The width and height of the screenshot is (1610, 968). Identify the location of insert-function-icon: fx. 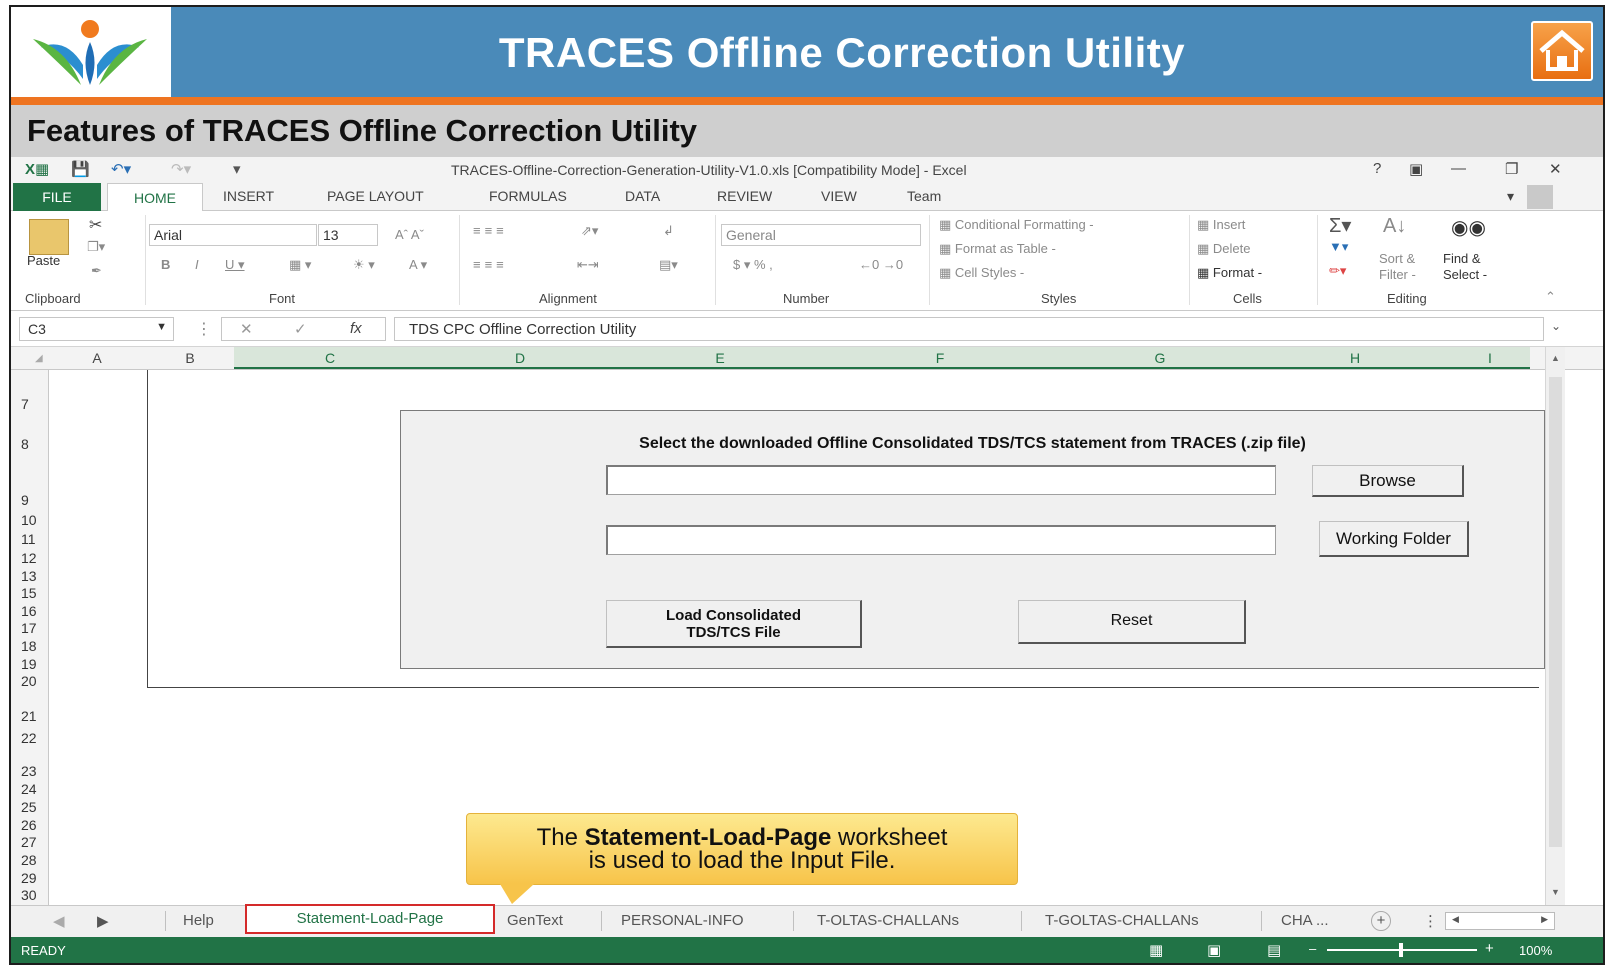
(356, 328).